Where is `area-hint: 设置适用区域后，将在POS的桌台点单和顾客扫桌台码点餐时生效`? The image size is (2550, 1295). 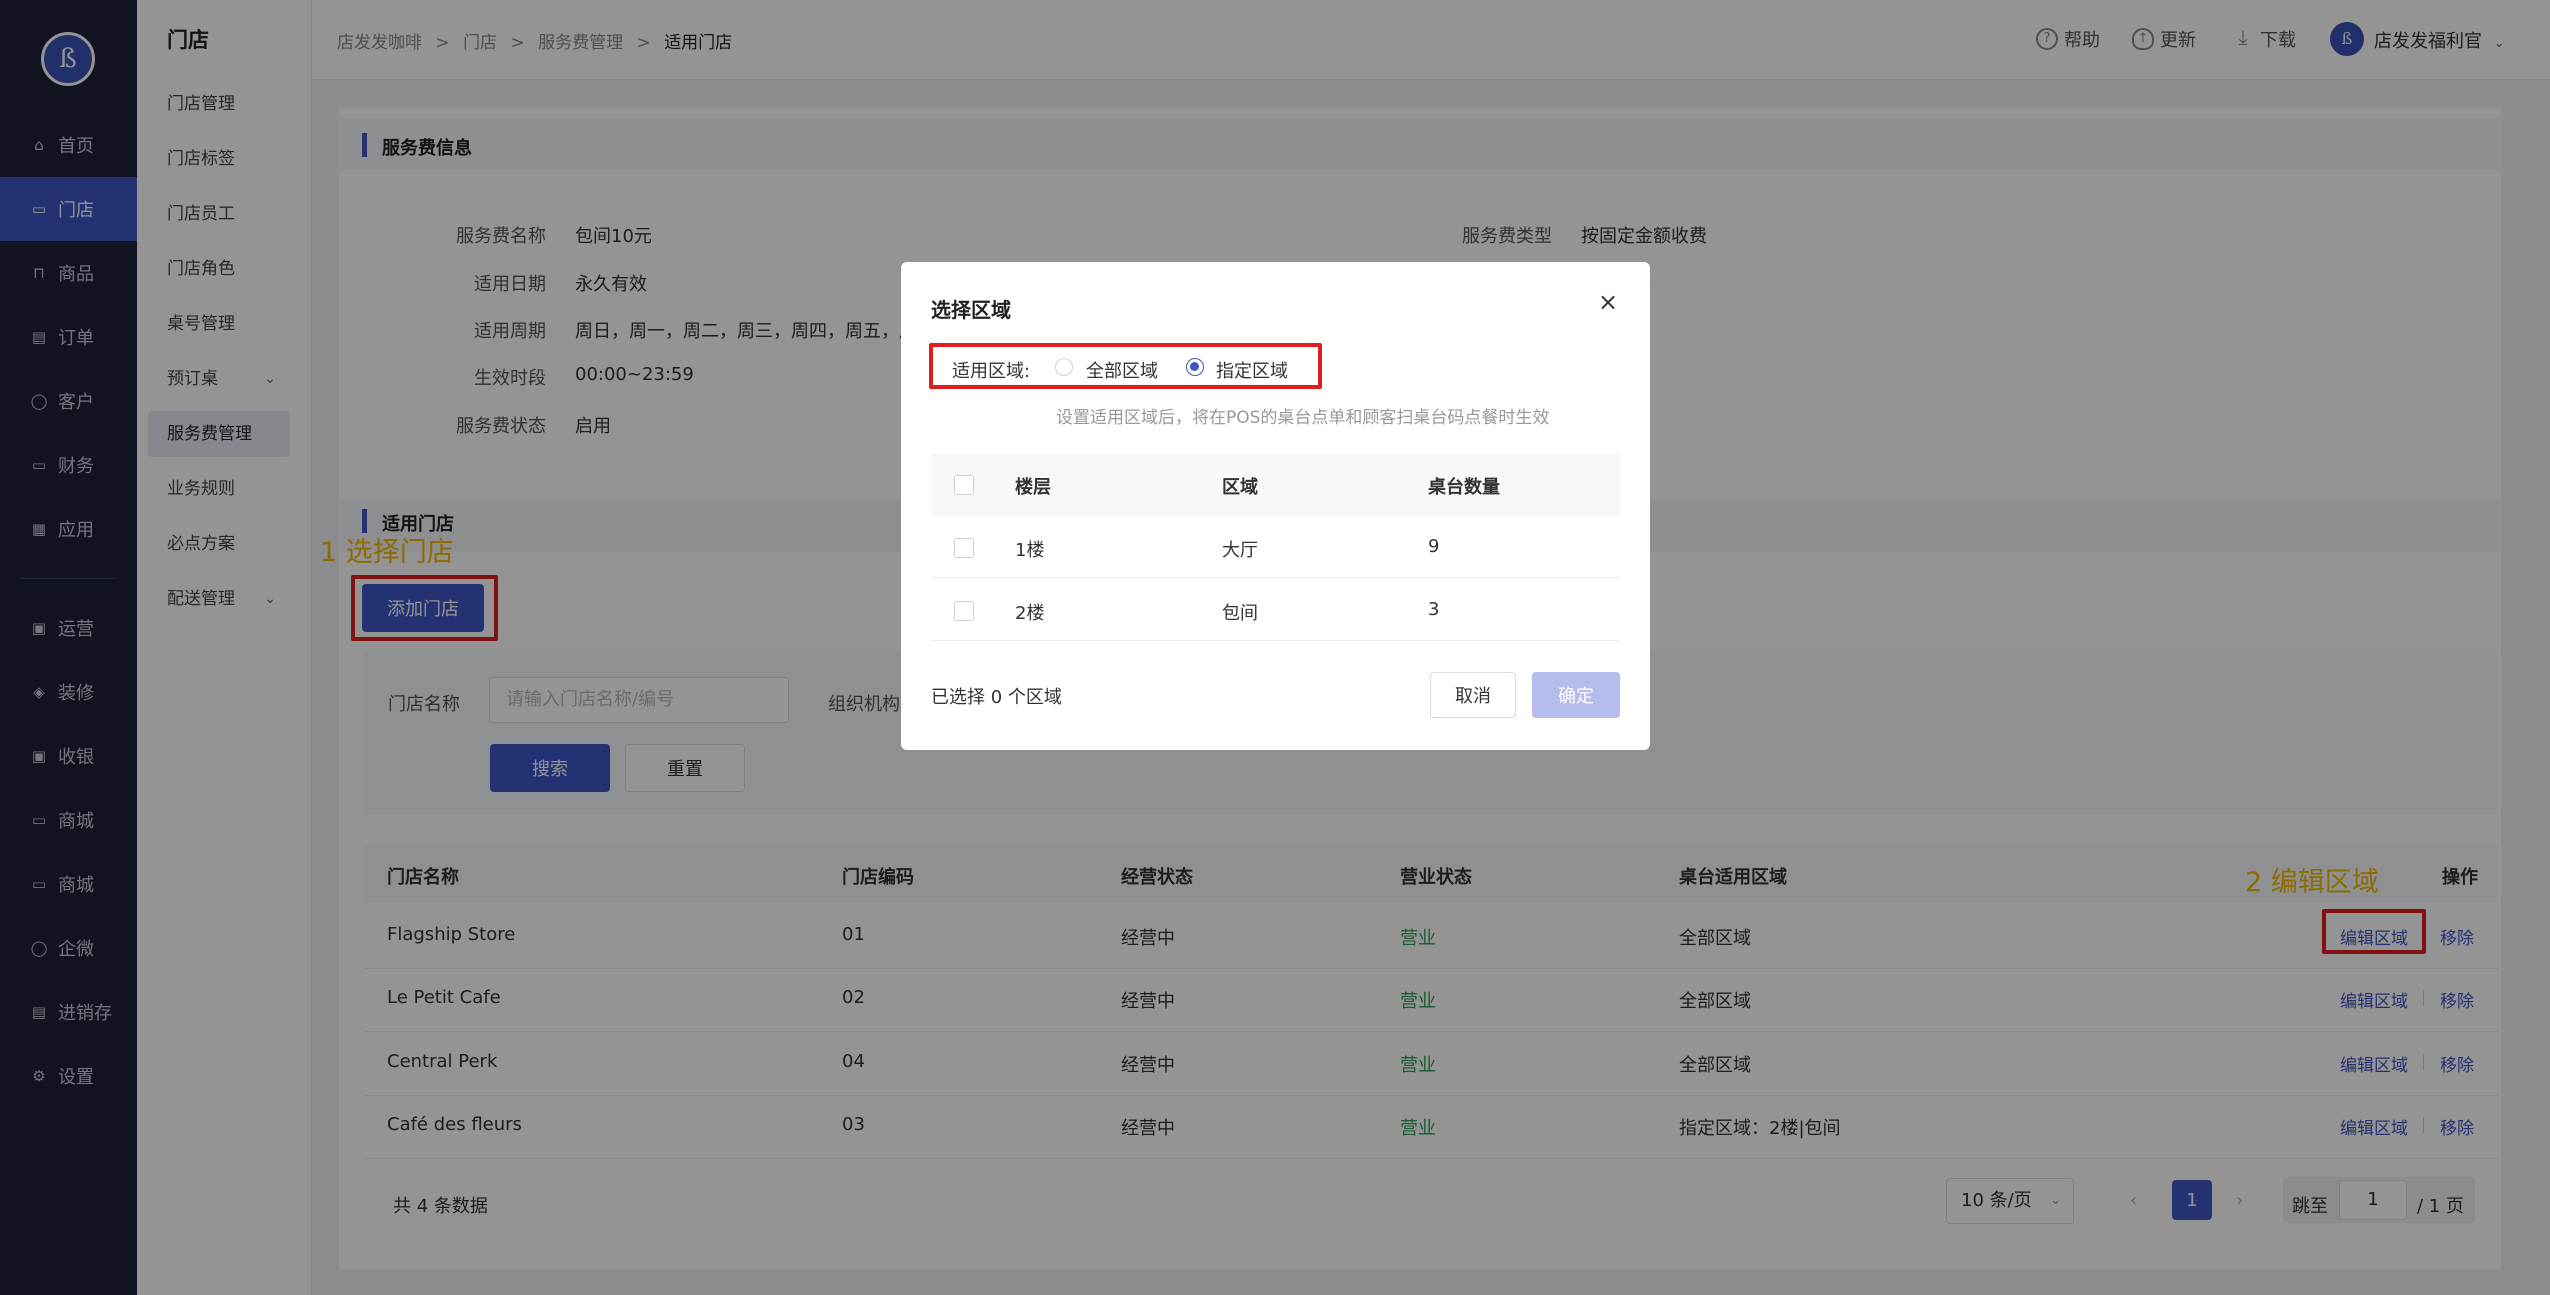 area-hint: 设置适用区域后，将在POS的桌台点单和顾客扫桌台码点餐时生效 is located at coordinates (1303, 418).